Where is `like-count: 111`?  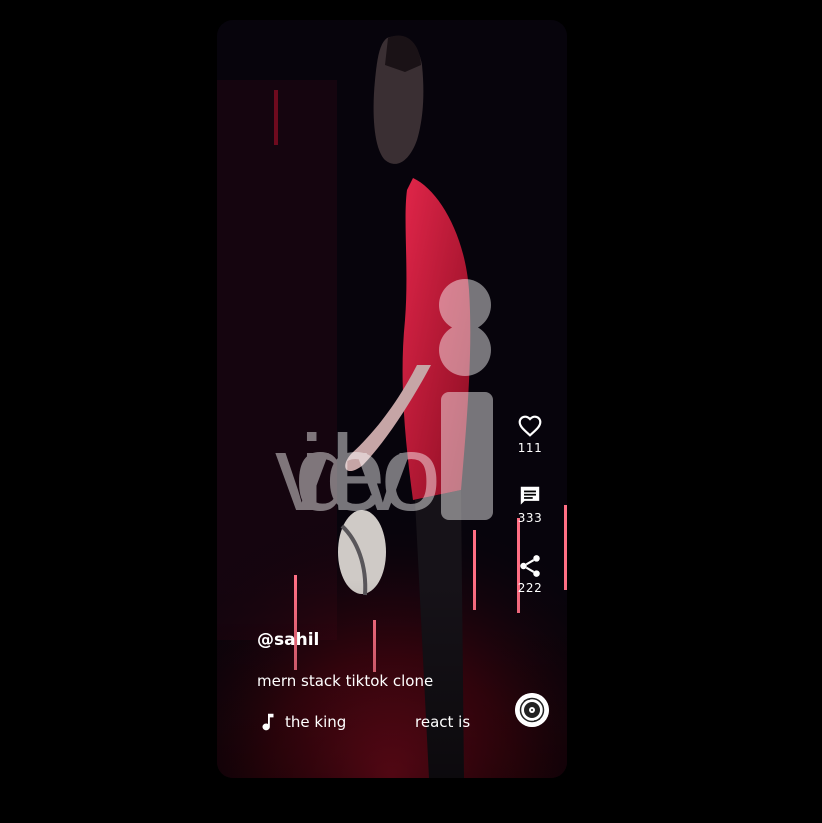
like-count: 111 is located at coordinates (530, 448).